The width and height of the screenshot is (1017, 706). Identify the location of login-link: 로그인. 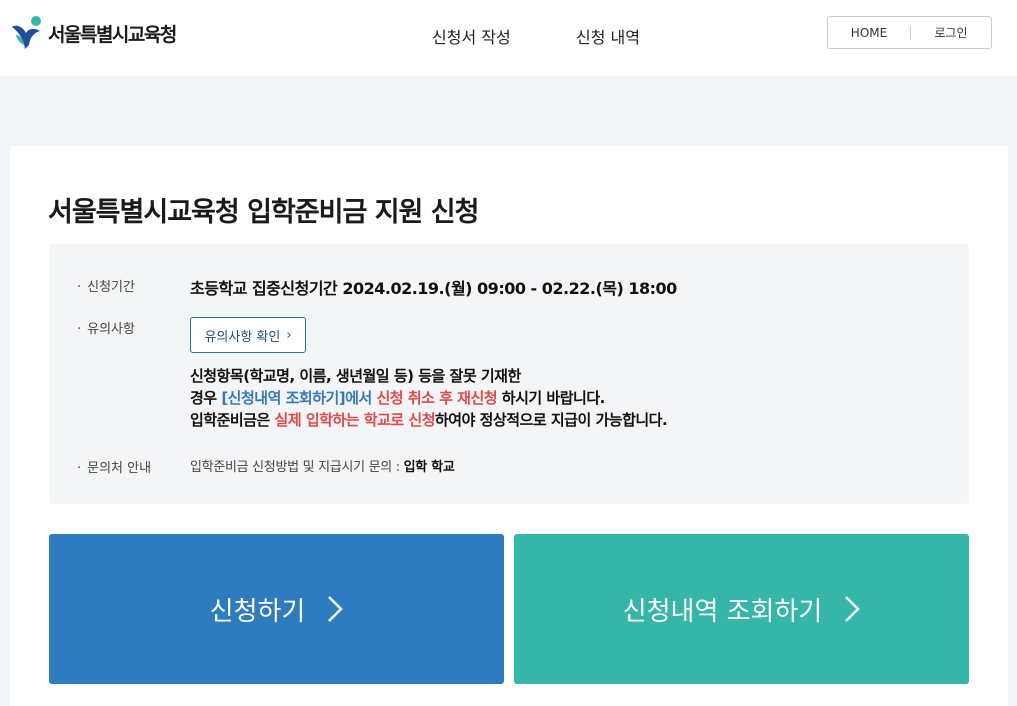
(951, 32).